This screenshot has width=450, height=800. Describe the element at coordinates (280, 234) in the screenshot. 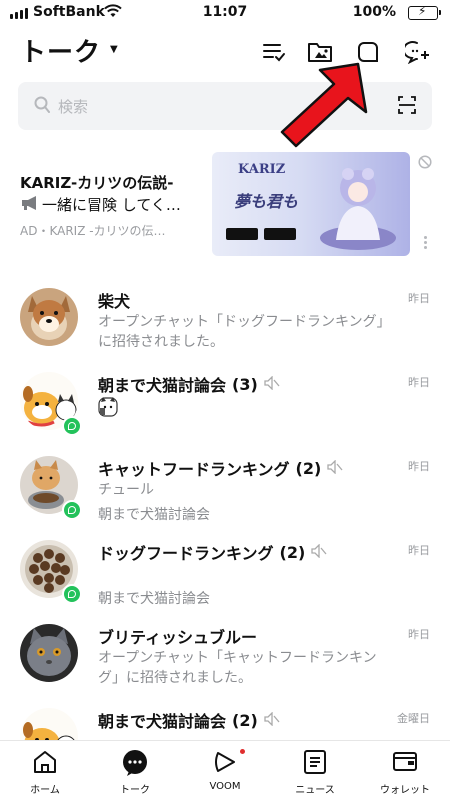

I see `google-play-badge-icon` at that location.